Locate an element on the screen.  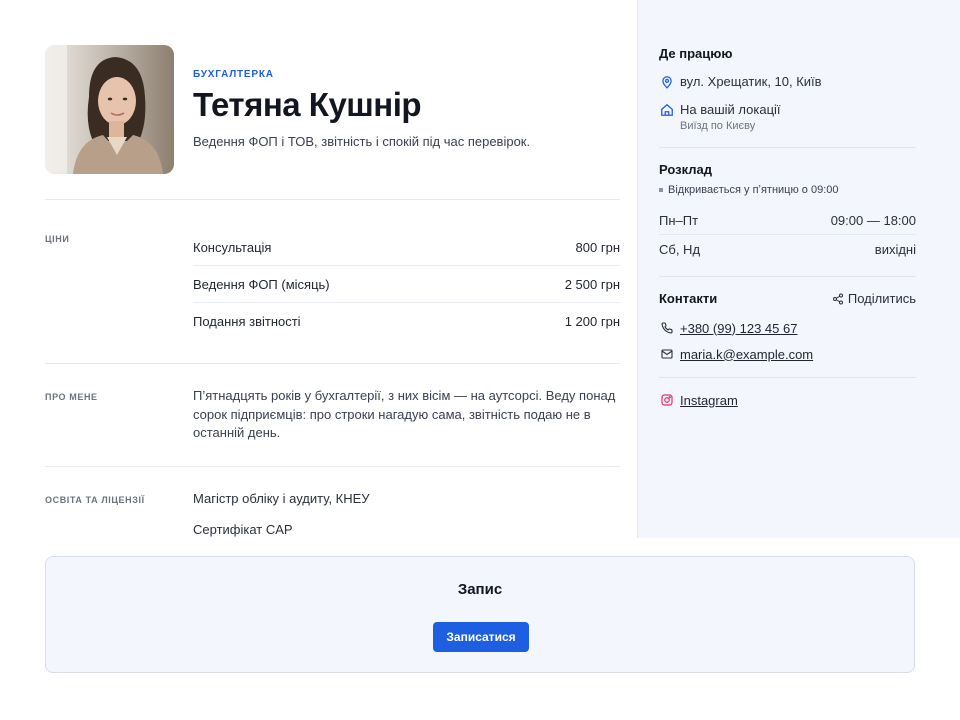
address-text: вул. Хрещатик, 10, Київ is located at coordinates (751, 81).